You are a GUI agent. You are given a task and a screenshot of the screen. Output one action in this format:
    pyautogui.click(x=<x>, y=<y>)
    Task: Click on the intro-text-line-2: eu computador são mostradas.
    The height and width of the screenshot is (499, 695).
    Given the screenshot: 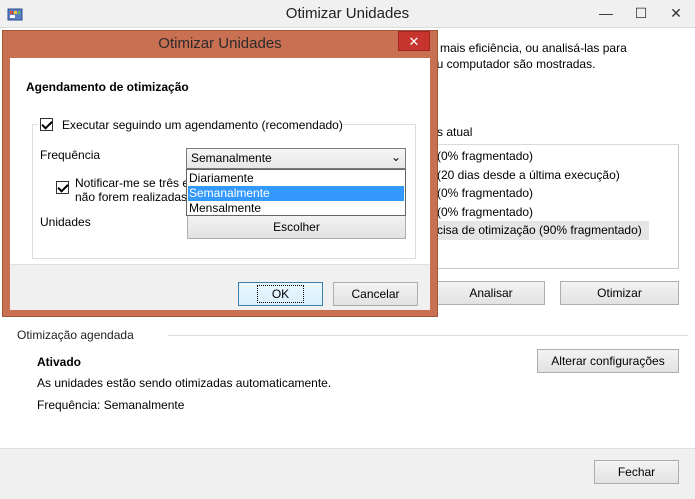 What is the action you would take?
    pyautogui.click(x=513, y=64)
    